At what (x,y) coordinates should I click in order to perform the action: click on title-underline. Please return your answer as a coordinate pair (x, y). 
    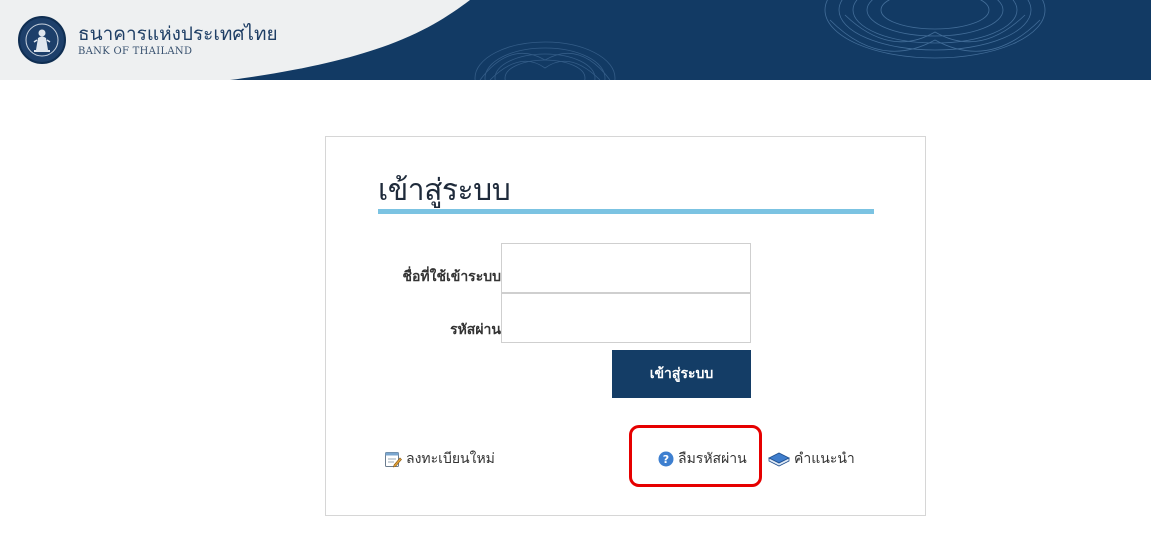
    Looking at the image, I should click on (626, 211).